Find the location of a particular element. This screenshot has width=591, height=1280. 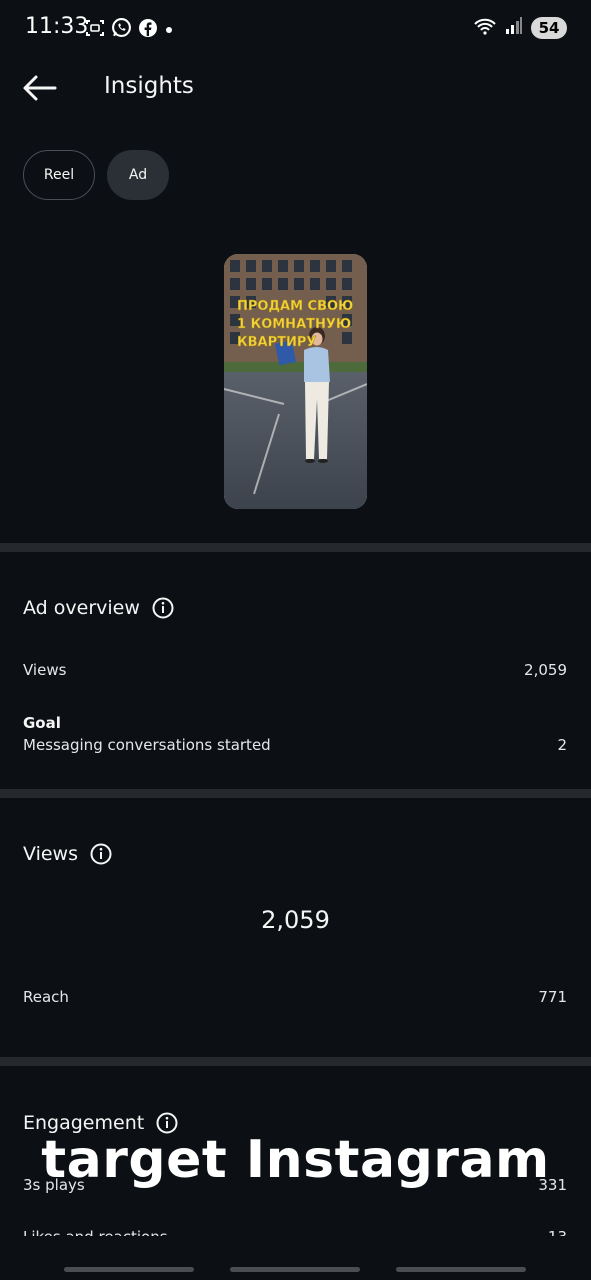

ad-overview-header: Ad overview is located at coordinates (98, 608).